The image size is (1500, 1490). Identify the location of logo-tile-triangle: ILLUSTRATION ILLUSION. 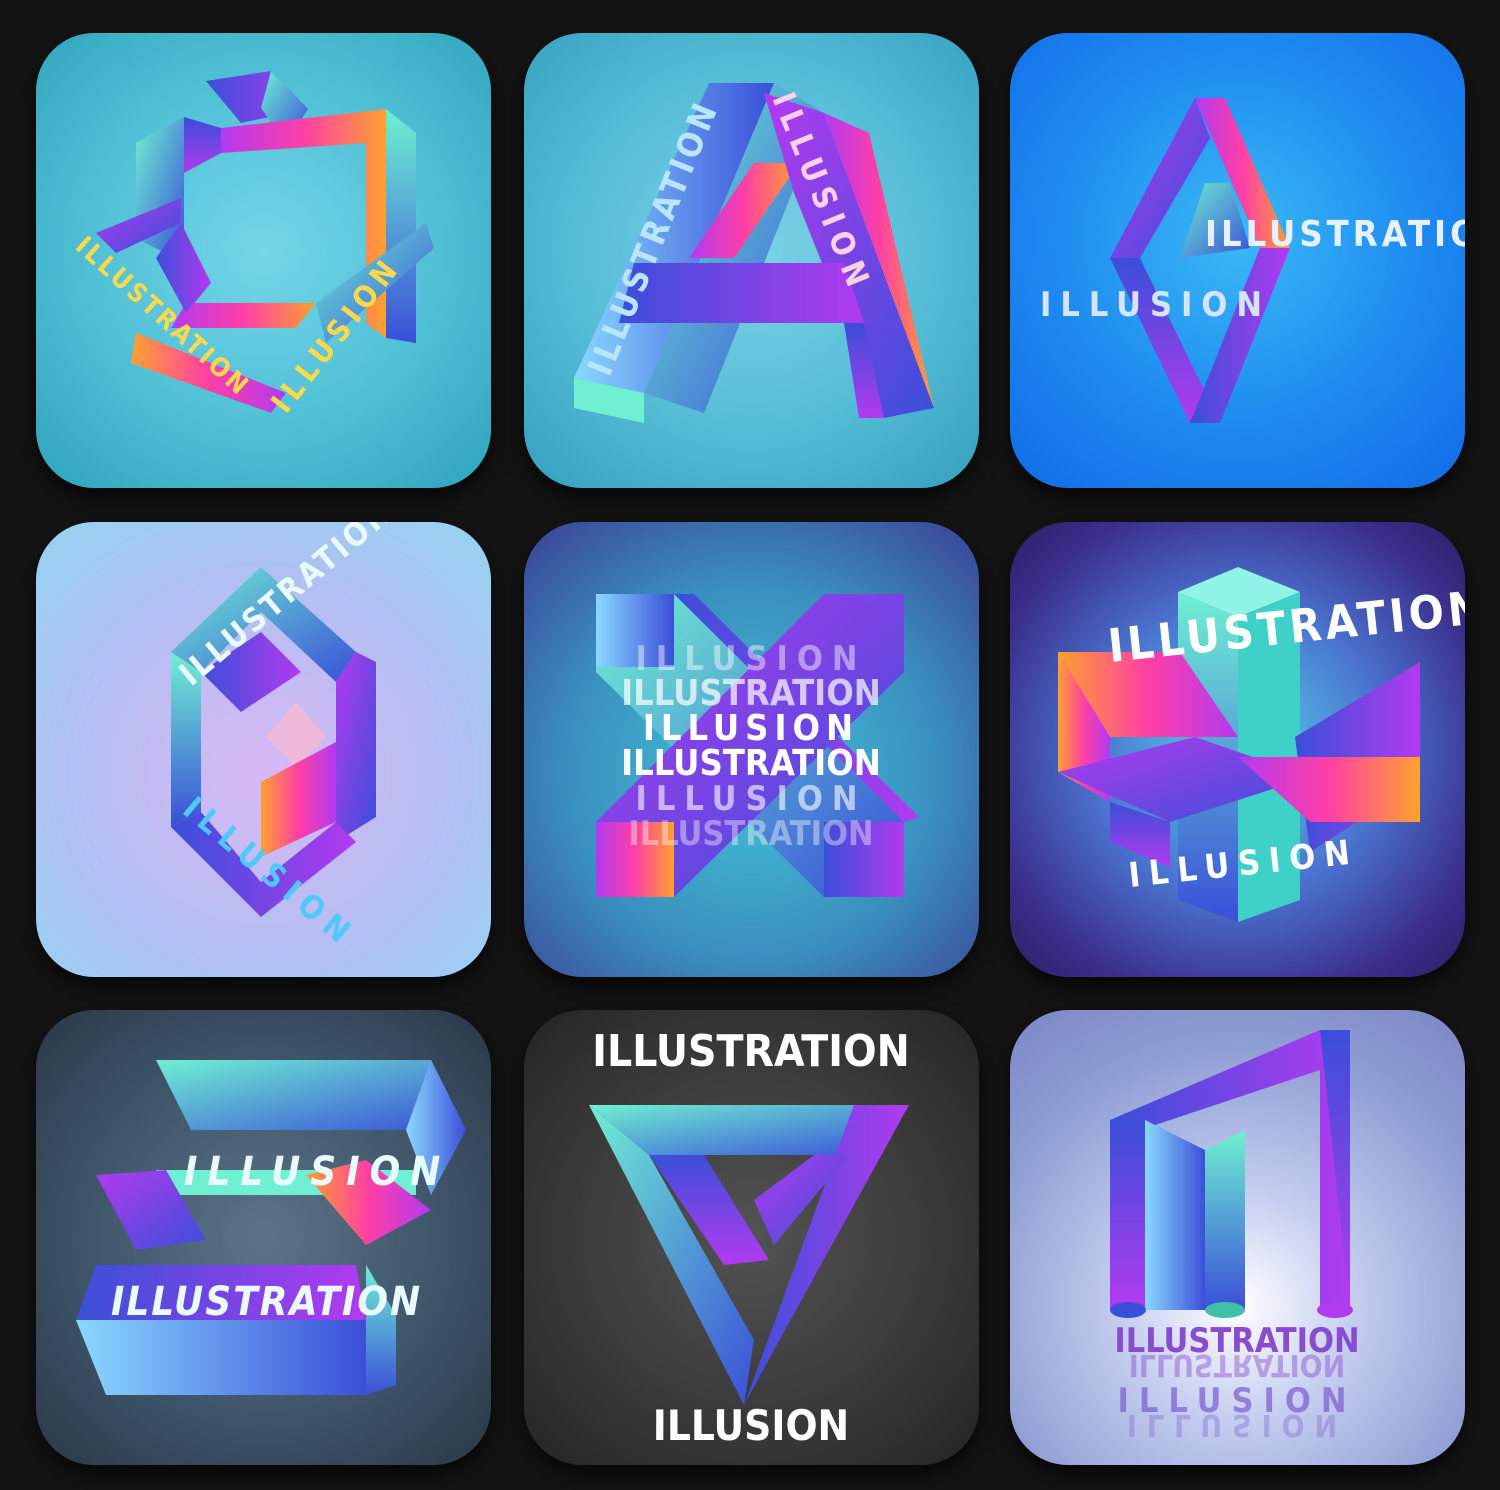
(751, 1237).